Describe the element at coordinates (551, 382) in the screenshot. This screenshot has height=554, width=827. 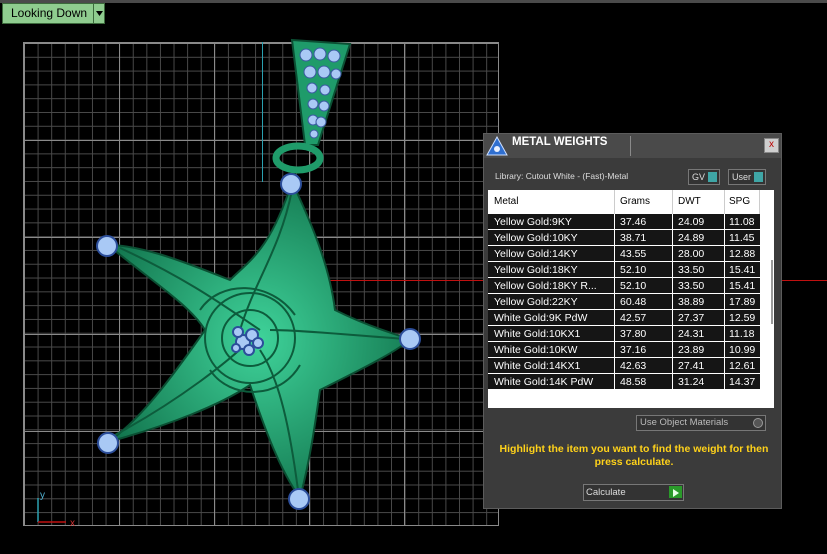
I see `metal-cell: White Gold:14K PdW` at that location.